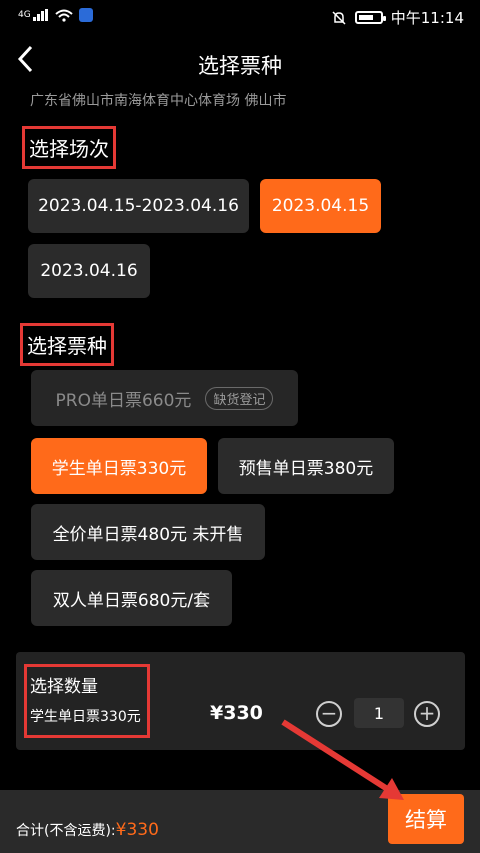  What do you see at coordinates (64, 687) in the screenshot?
I see `quantity-title: 选择数量` at bounding box center [64, 687].